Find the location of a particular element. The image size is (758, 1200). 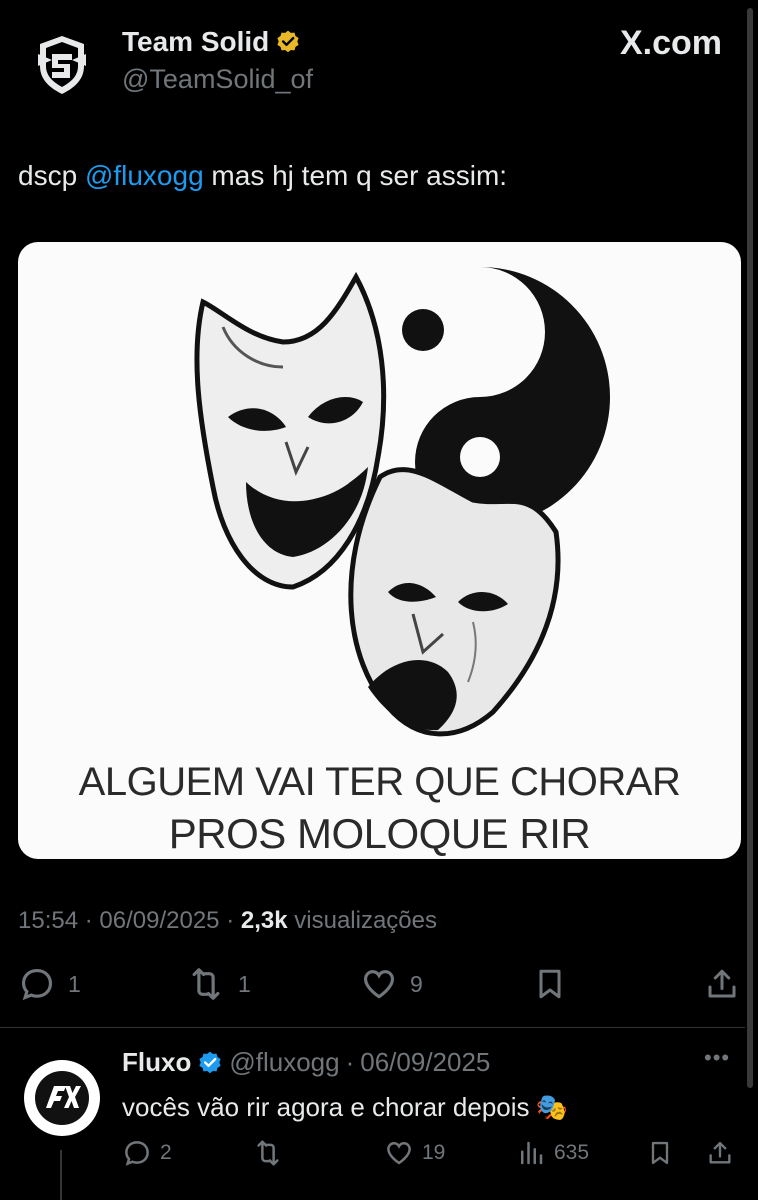

reply-button: 1 is located at coordinates (49, 984).